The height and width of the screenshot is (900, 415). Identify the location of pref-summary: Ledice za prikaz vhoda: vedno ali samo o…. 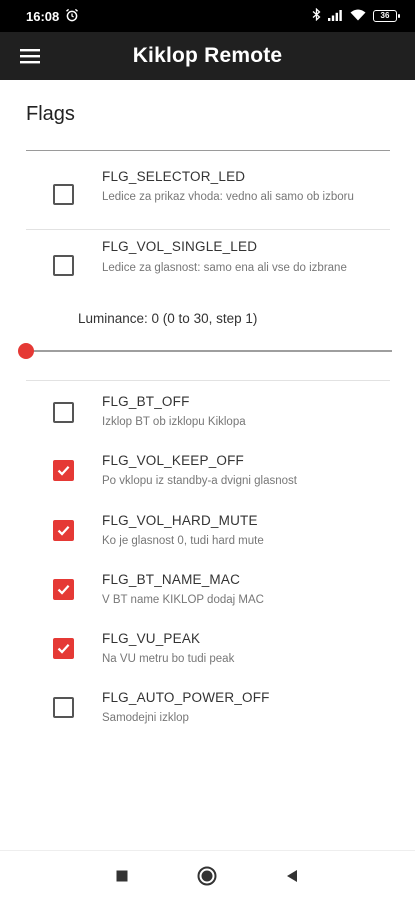
(228, 197).